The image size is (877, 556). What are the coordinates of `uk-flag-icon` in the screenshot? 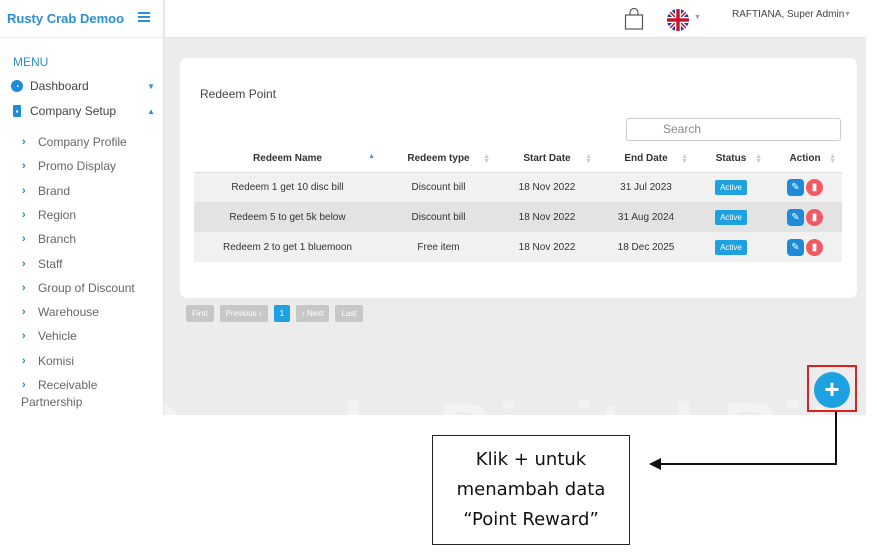 It's located at (678, 20).